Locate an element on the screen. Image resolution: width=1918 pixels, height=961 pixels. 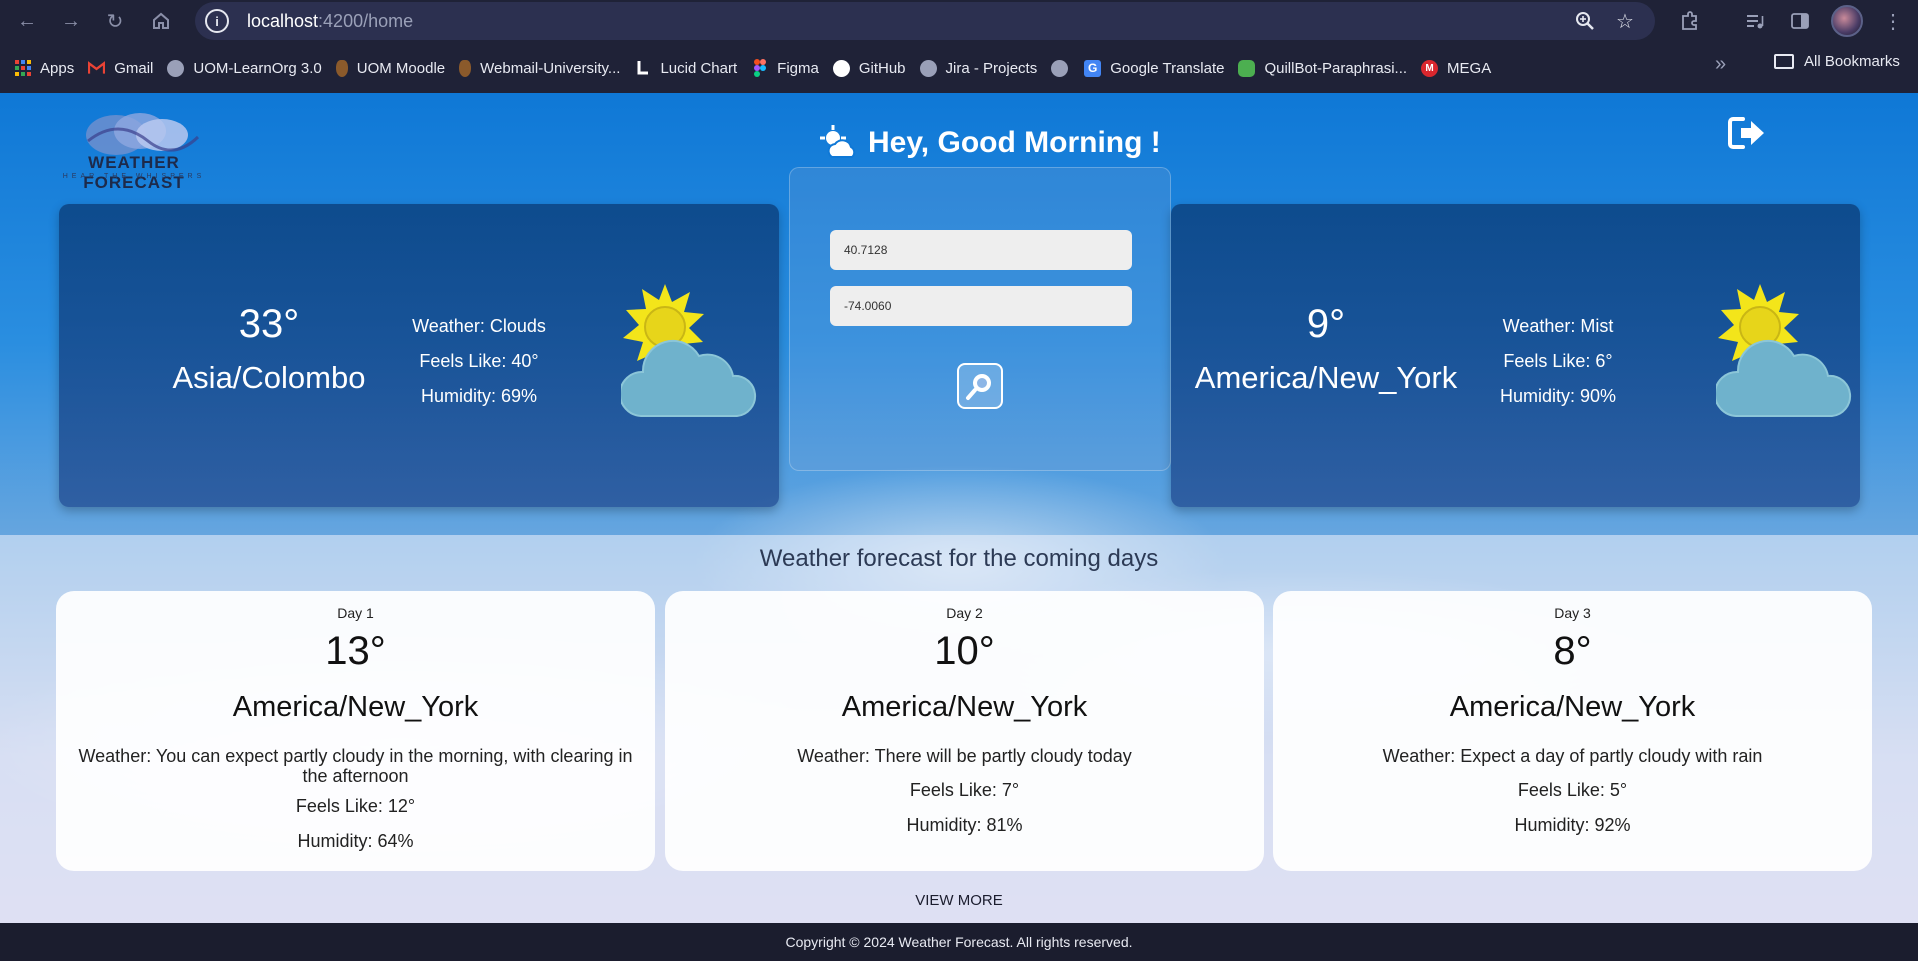
bookmark-figma: Figma is located at coordinates (785, 68).